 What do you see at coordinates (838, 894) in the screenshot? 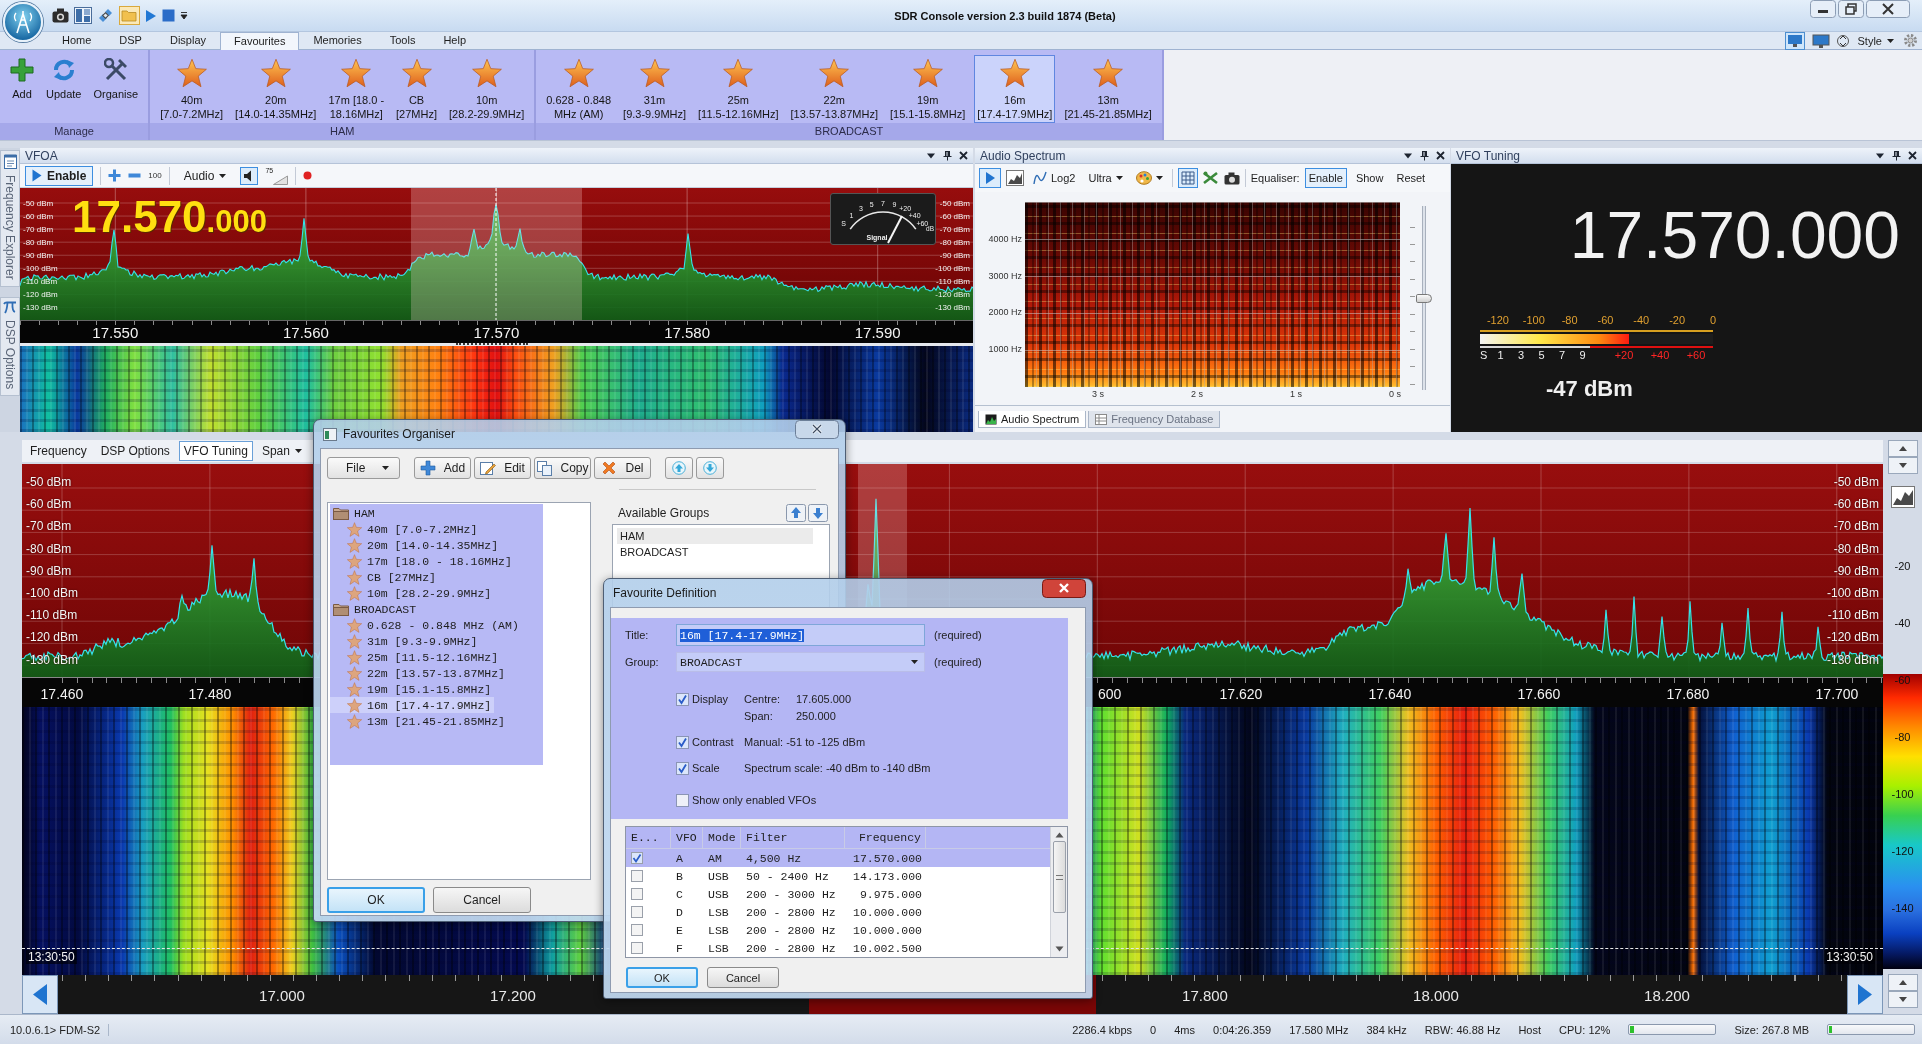
I see `table-row: C USB 200 - 3000 Hz 9.975.000` at bounding box center [838, 894].